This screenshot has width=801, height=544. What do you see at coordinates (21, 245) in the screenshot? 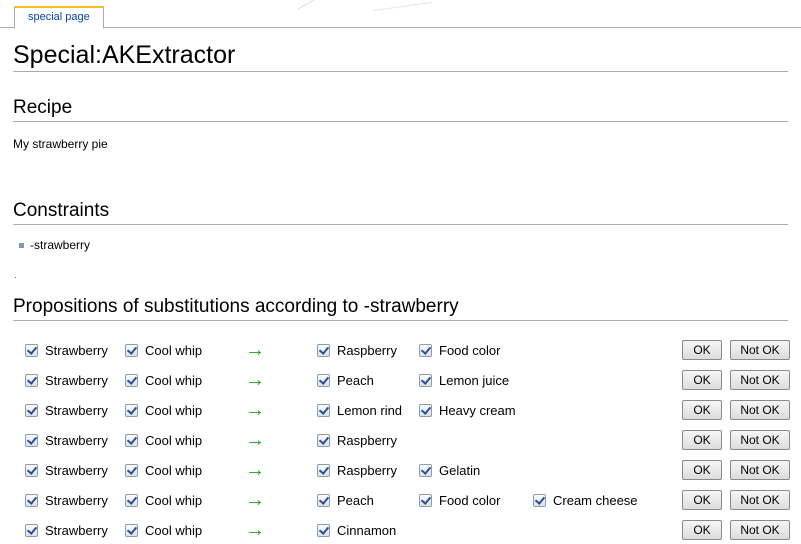
I see `bullet-icon` at bounding box center [21, 245].